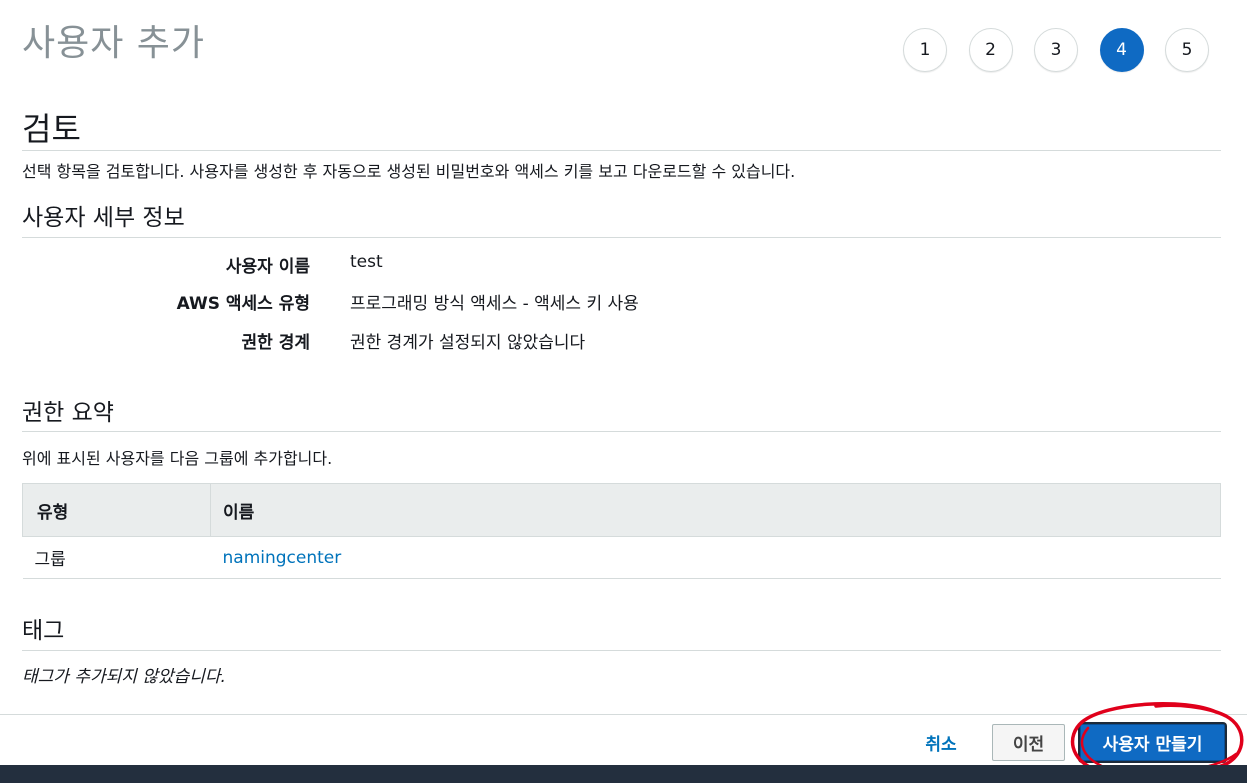  I want to click on detail-row-access-type: AWS 액세스 유형 프로그래밍 방식 액세스 - 액세스 키 사용, so click(450, 301).